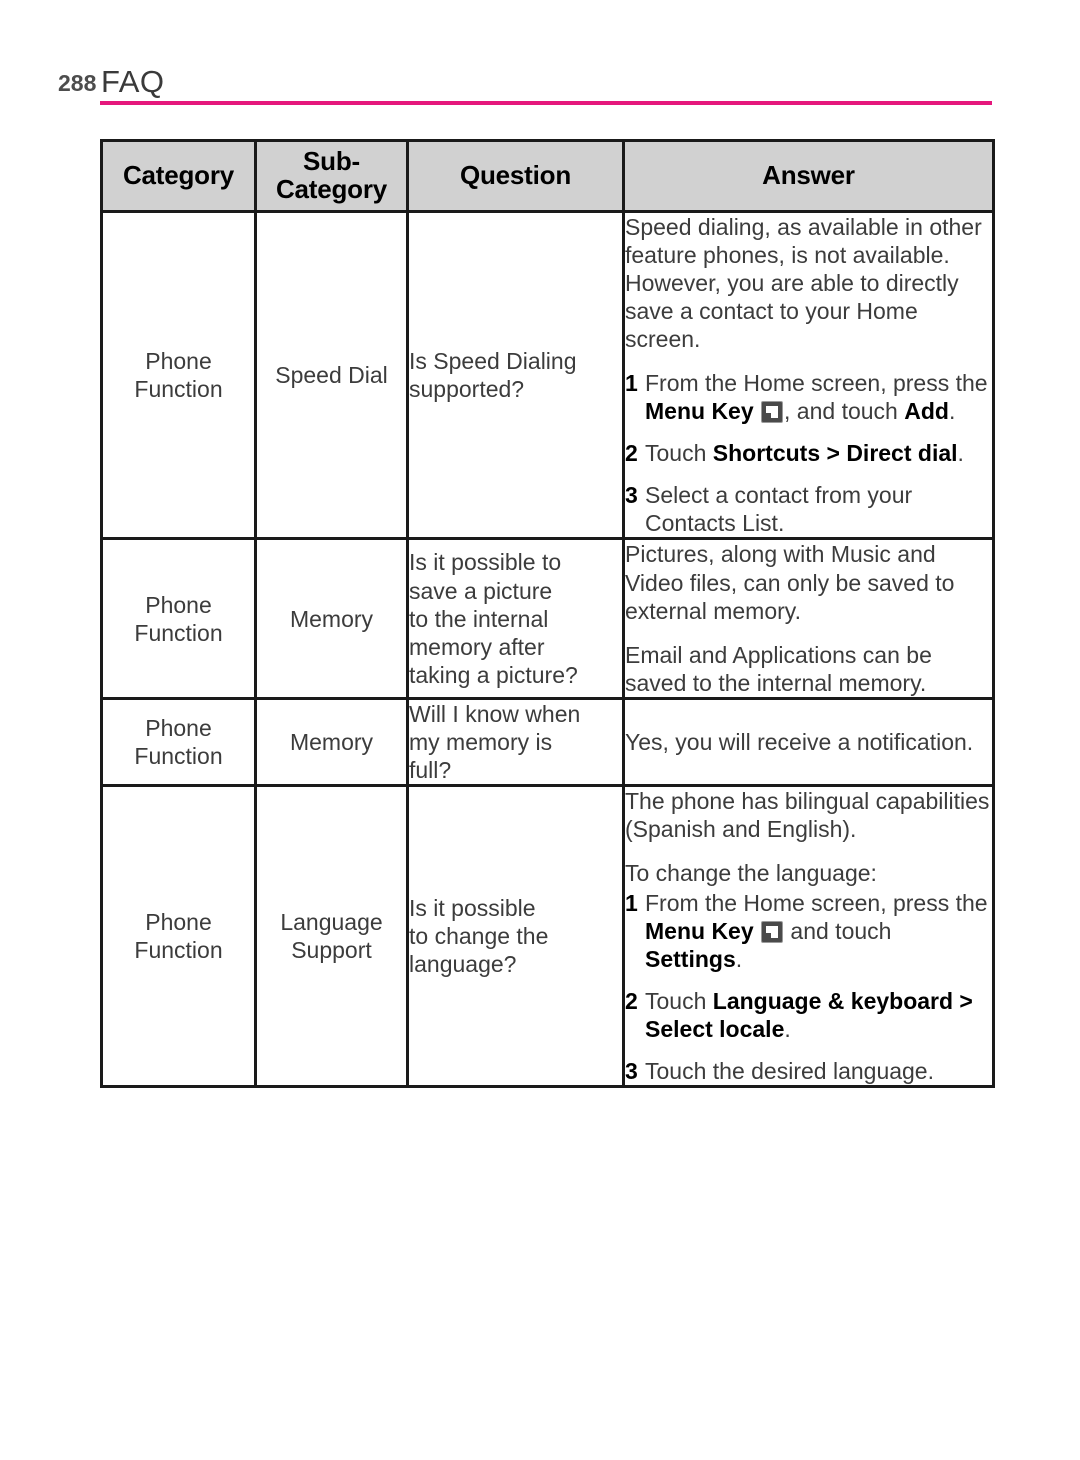  Describe the element at coordinates (331, 950) in the screenshot. I see `subcategory-line2: Support` at that location.